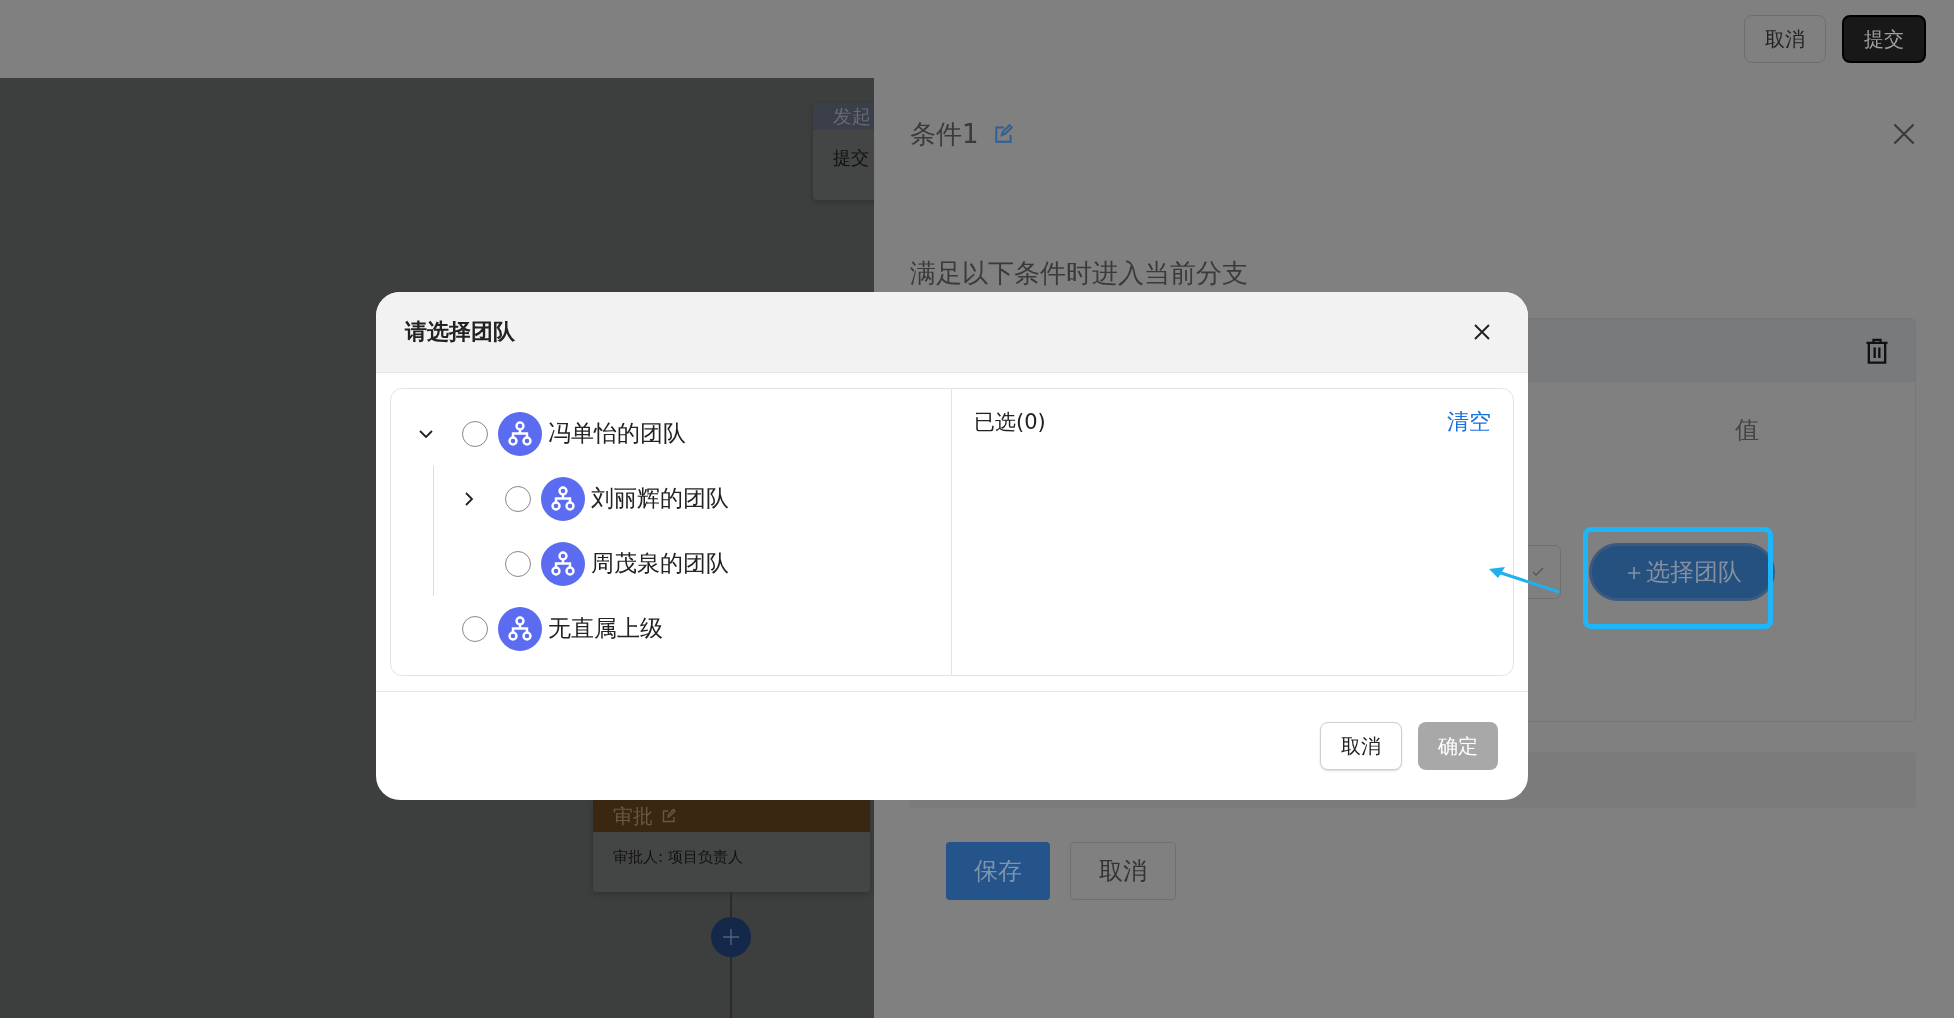  I want to click on team-label: 周茂泉的团队, so click(660, 563).